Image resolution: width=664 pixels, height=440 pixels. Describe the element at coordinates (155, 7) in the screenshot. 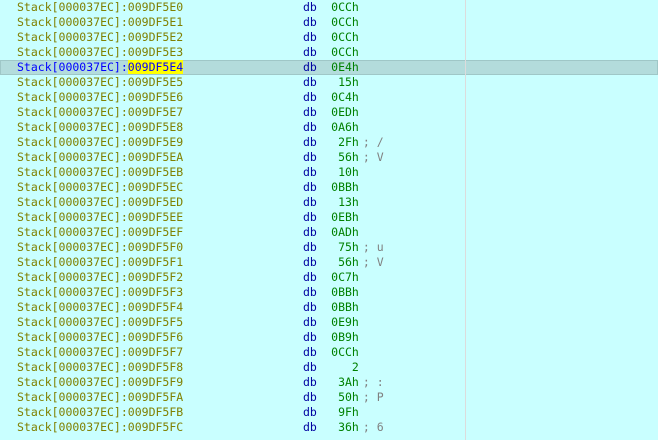

I see `address-offset: 009DF5E0` at that location.